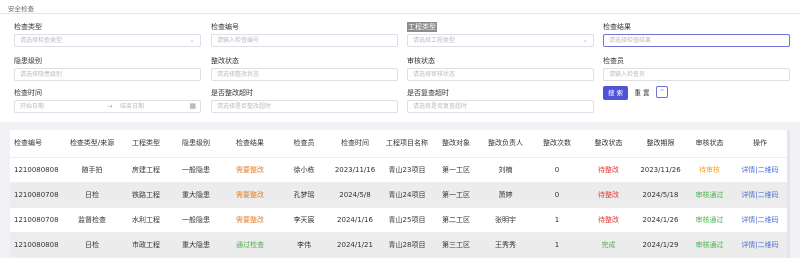 This screenshot has width=800, height=258. I want to click on rectification-overdue-select: 请选择是否整改超时, so click(304, 106).